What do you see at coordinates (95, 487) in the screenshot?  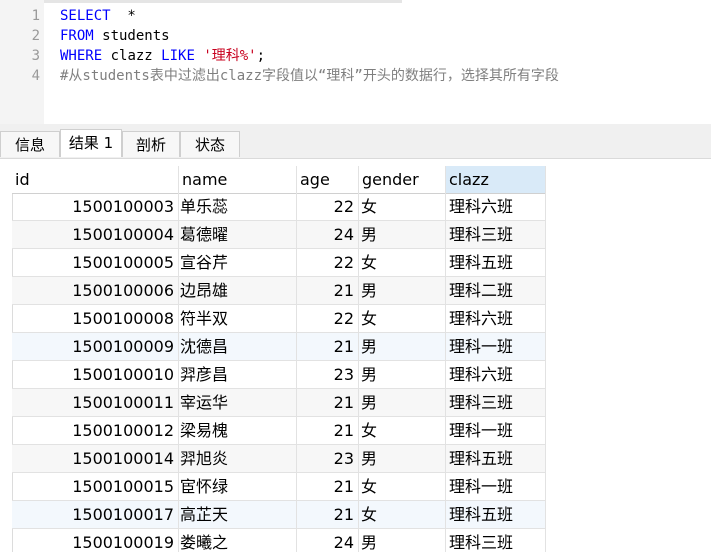 I see `cell-id: 1500100015` at bounding box center [95, 487].